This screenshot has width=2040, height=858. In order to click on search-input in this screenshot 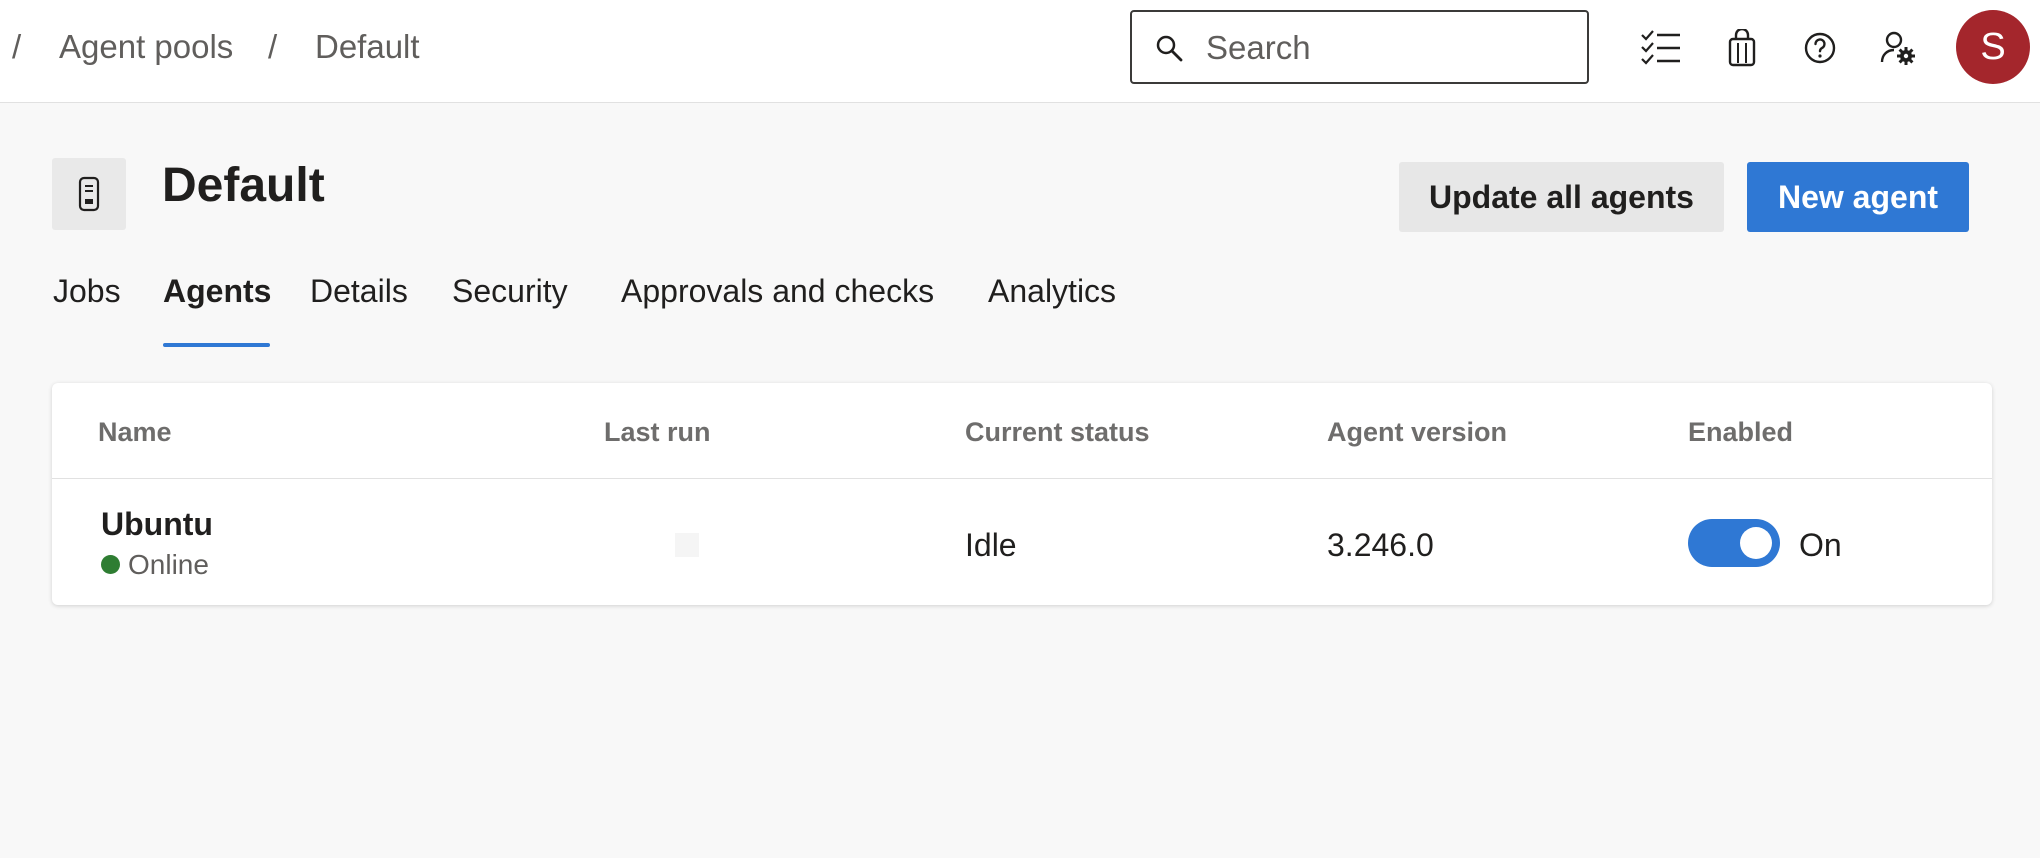, I will do `click(1386, 48)`.